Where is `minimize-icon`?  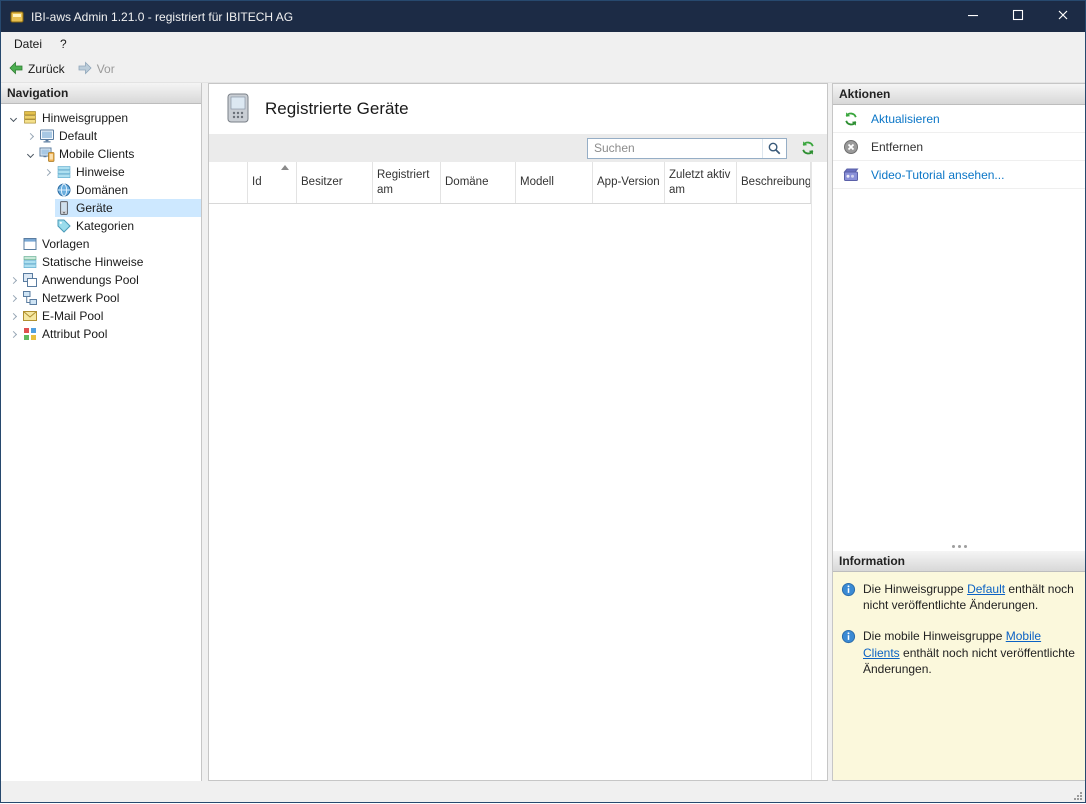 minimize-icon is located at coordinates (973, 16).